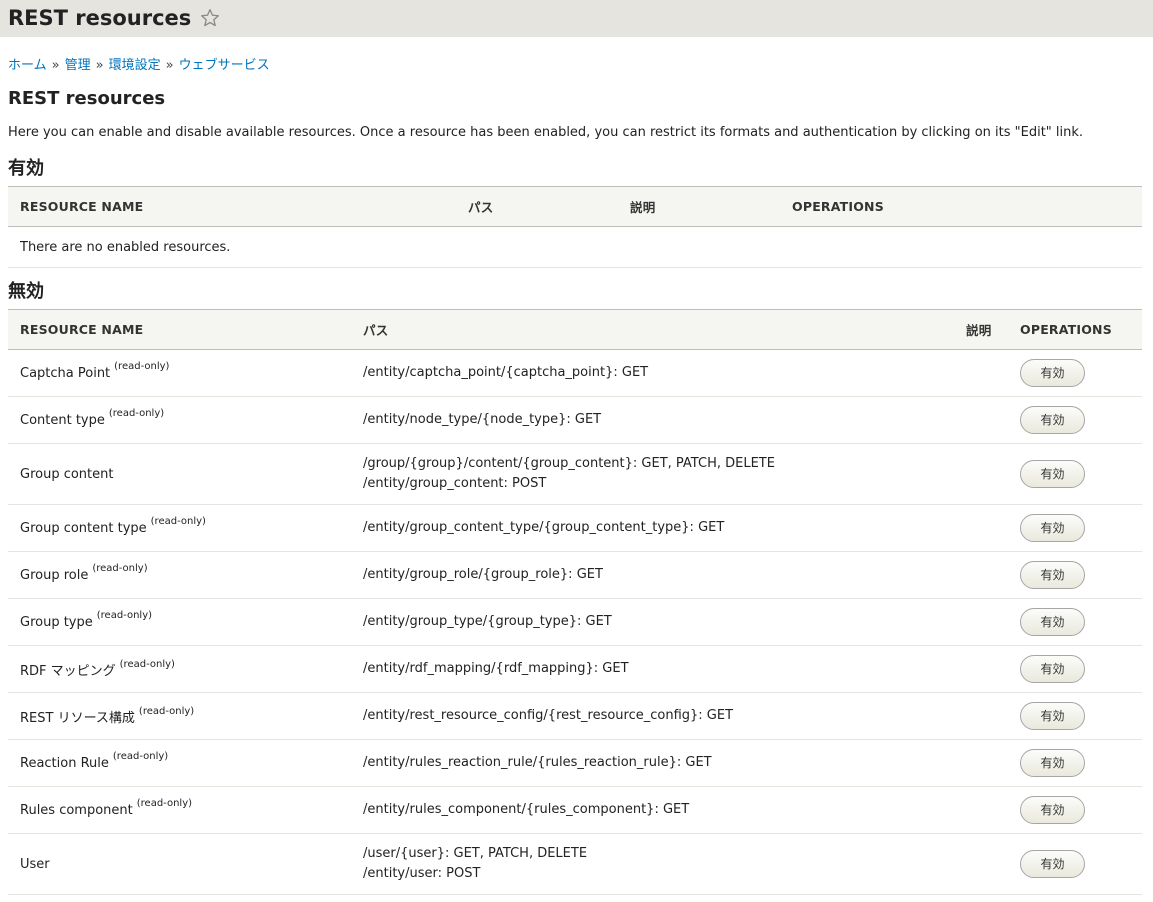 The height and width of the screenshot is (902, 1153). What do you see at coordinates (26, 168) in the screenshot?
I see `enabled-section-title: 有効` at bounding box center [26, 168].